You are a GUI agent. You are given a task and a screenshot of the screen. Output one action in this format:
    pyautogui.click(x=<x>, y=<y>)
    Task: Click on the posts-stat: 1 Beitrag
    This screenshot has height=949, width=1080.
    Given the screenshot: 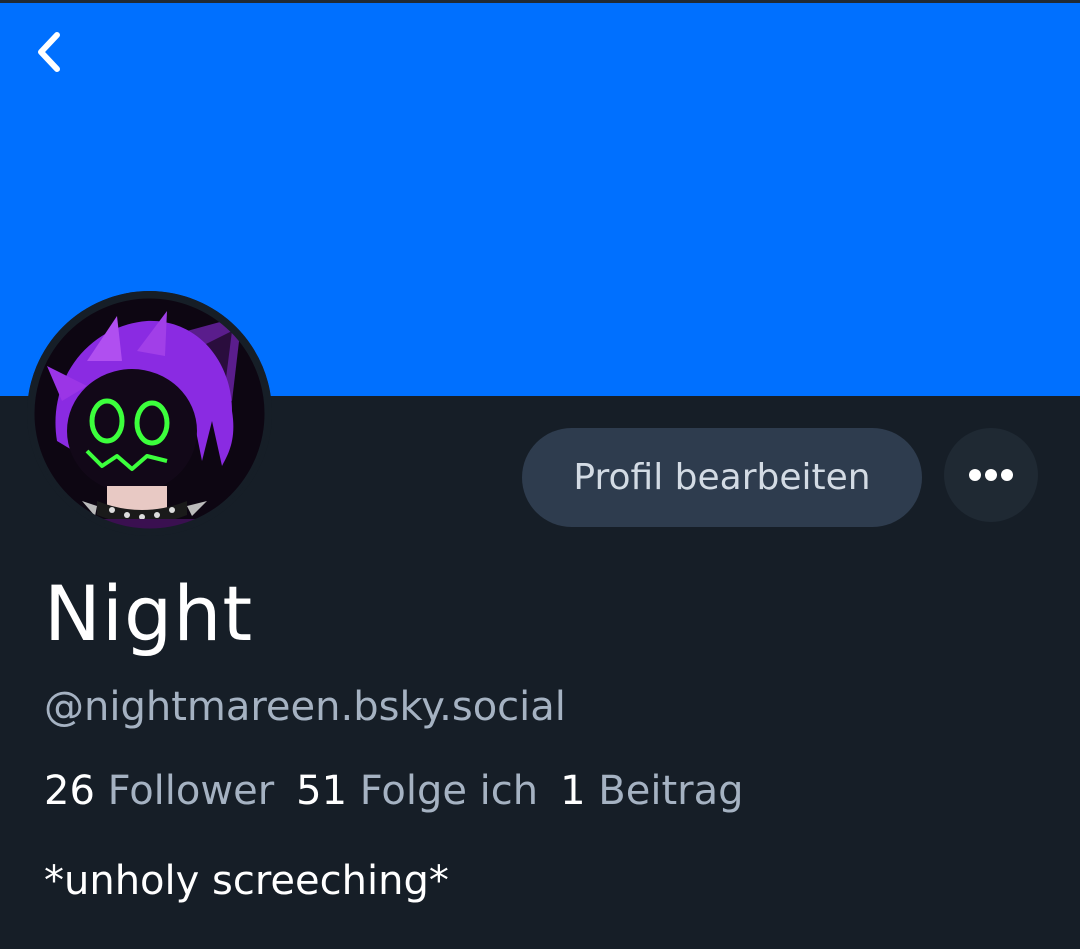 What is the action you would take?
    pyautogui.click(x=651, y=791)
    